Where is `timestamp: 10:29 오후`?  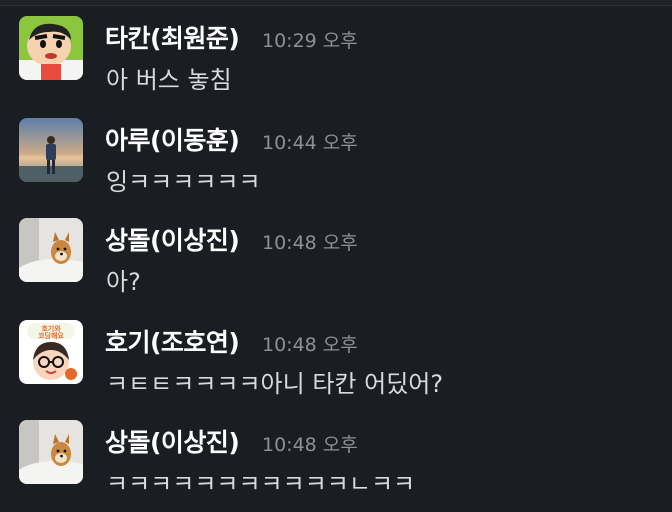
timestamp: 10:29 오후 is located at coordinates (310, 39).